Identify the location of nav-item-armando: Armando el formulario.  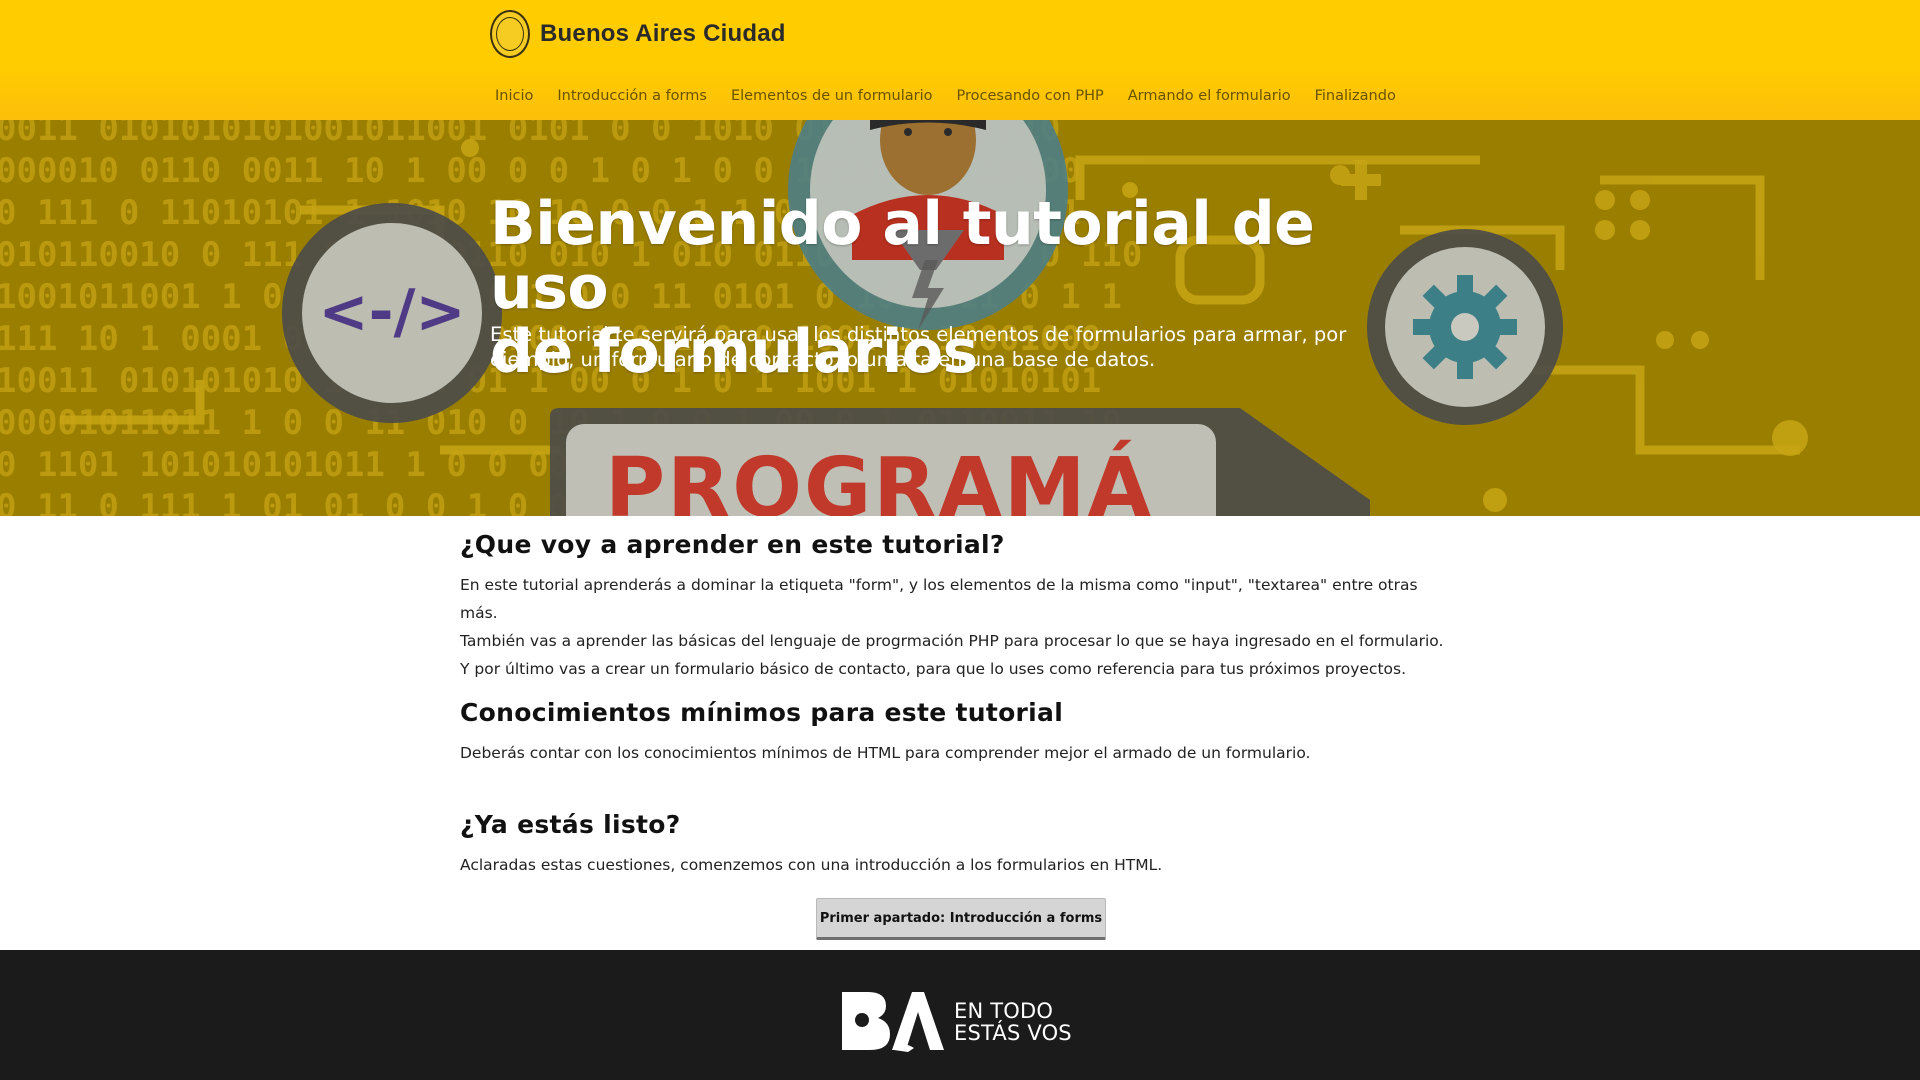
(1209, 96).